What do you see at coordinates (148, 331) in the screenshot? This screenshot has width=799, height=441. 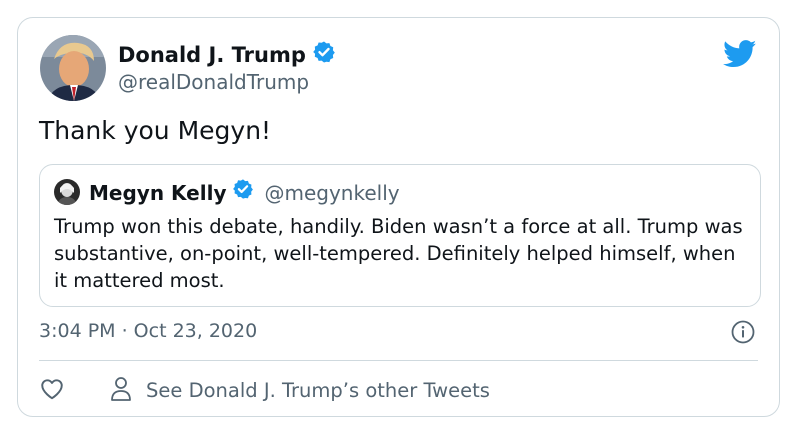 I see `tweet-timestamp: 3:04 PM · Oct 23, 2020` at bounding box center [148, 331].